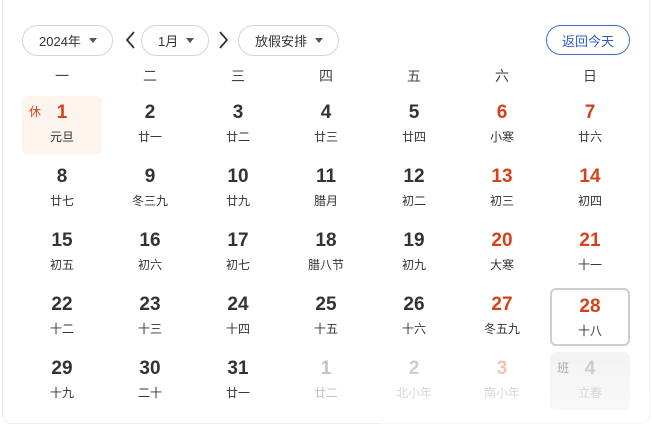 The image size is (652, 427). I want to click on weekday-label: 一, so click(62, 76).